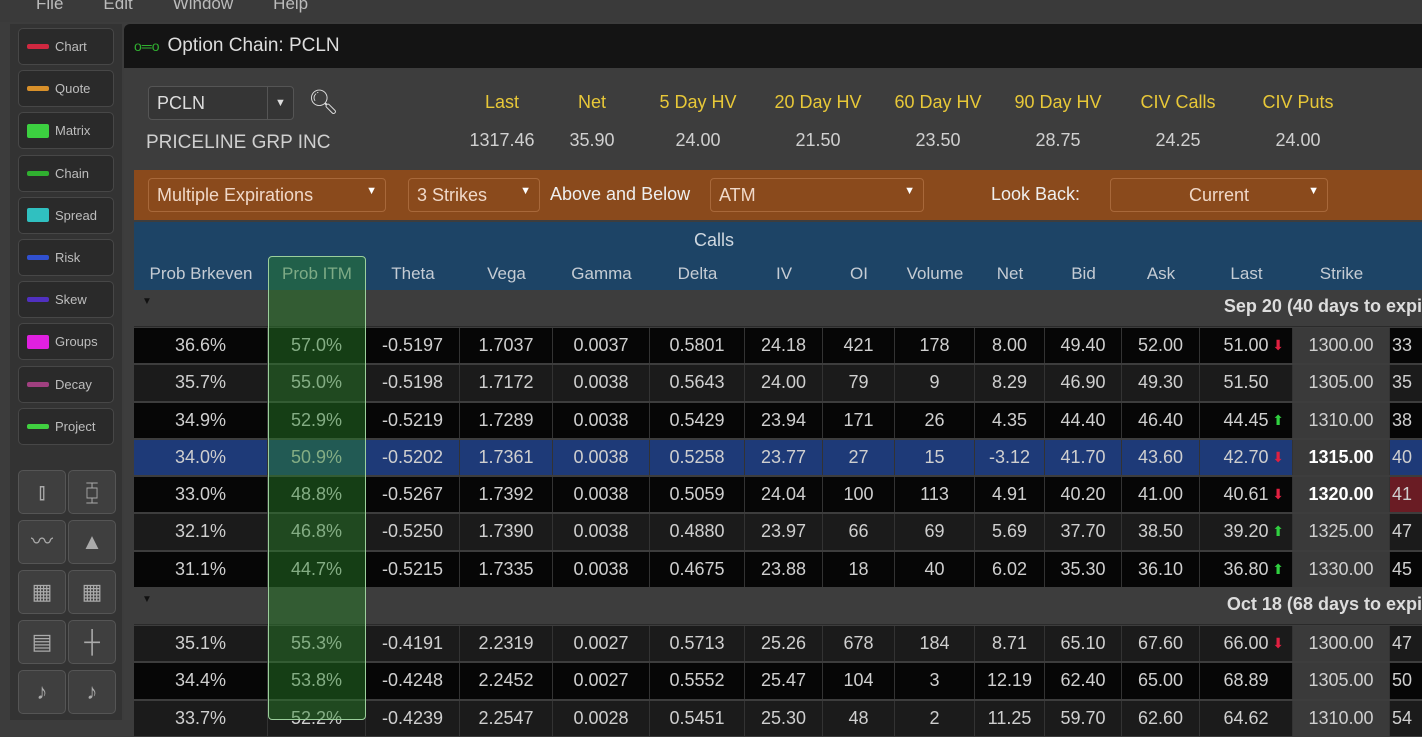  I want to click on menu-help: Help, so click(290, 11).